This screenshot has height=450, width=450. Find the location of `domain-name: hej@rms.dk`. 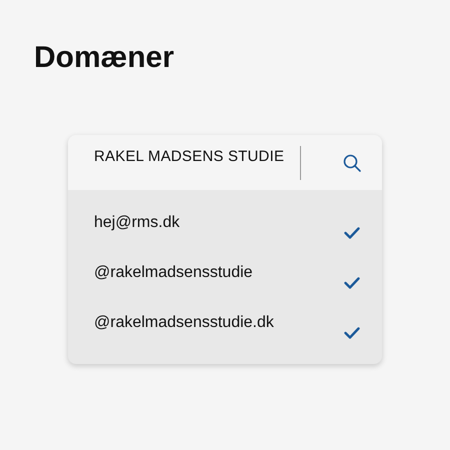

domain-name: hej@rms.dk is located at coordinates (137, 223).